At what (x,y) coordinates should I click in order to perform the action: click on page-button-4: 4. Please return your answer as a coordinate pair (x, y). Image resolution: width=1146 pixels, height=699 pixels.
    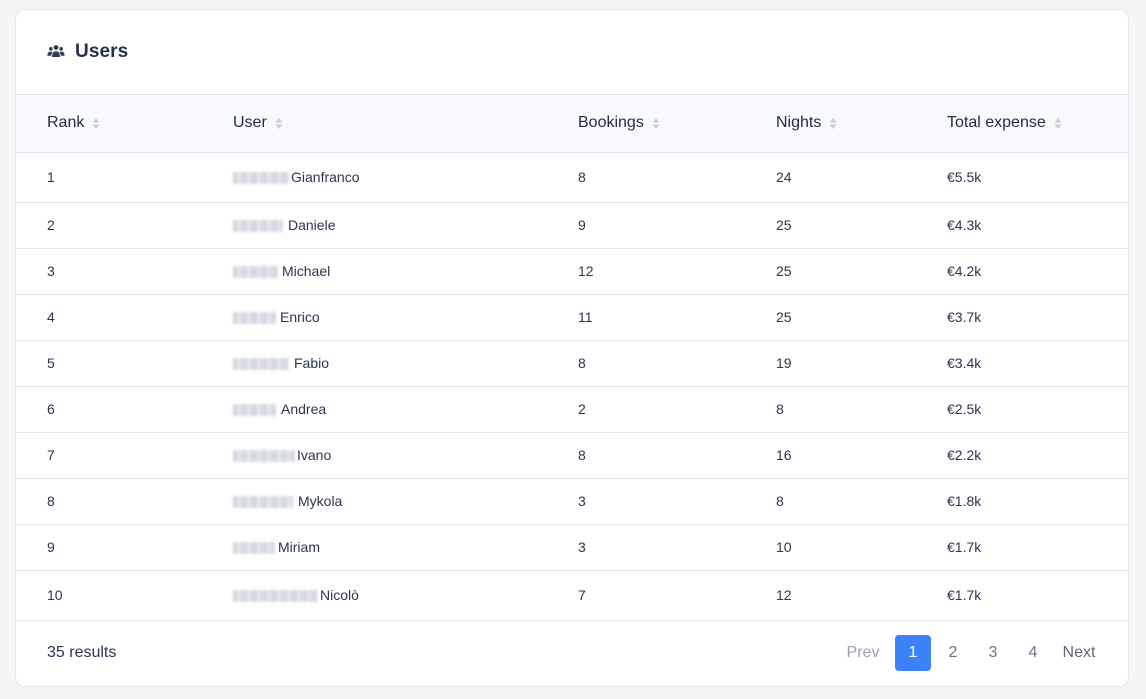
    Looking at the image, I should click on (1033, 653).